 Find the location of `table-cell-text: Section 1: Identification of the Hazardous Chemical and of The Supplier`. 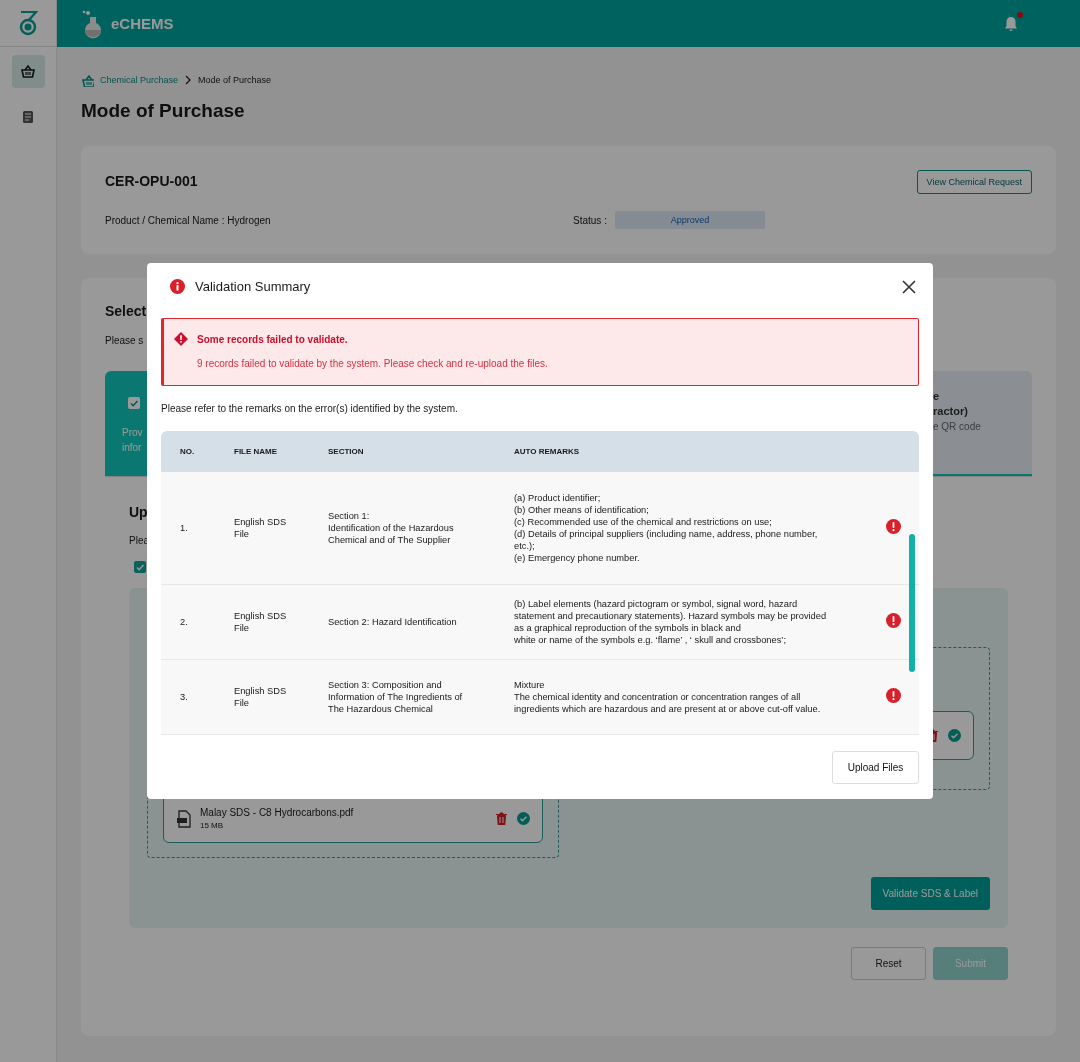

table-cell-text: Section 1: Identification of the Hazardous Chemical and of The Supplier is located at coordinates (391, 528).